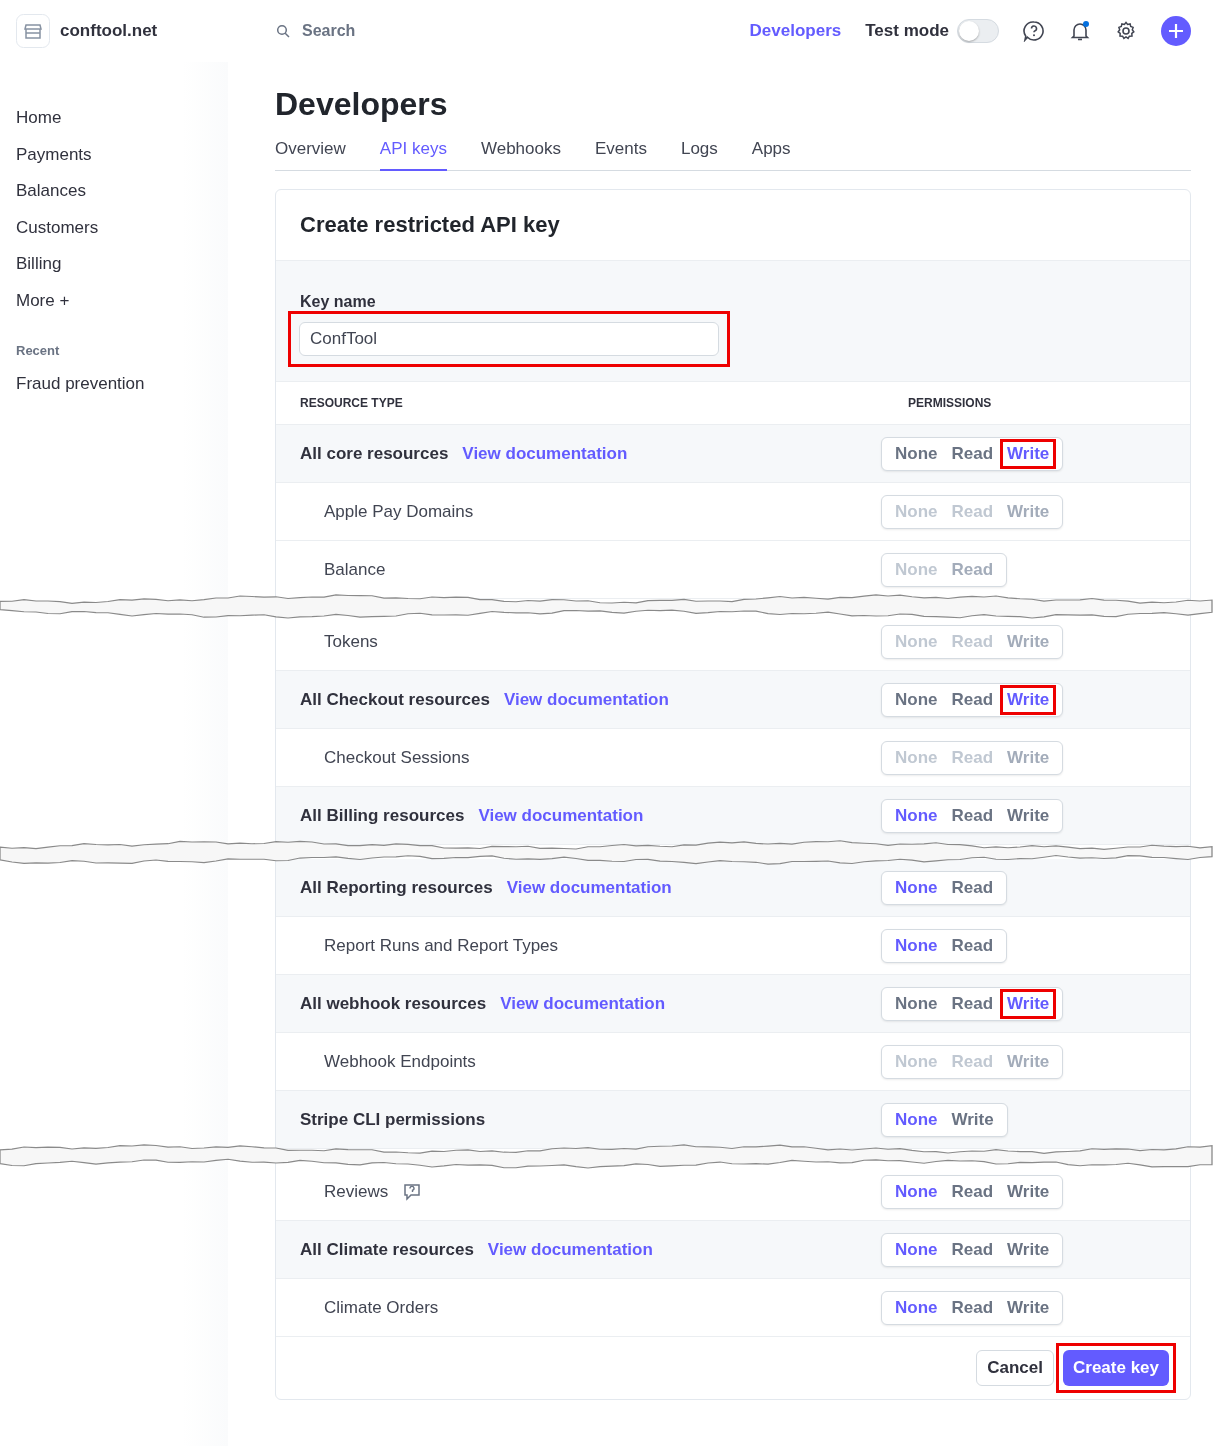  Describe the element at coordinates (520, 153) in the screenshot. I see `tab: Webhooks` at that location.